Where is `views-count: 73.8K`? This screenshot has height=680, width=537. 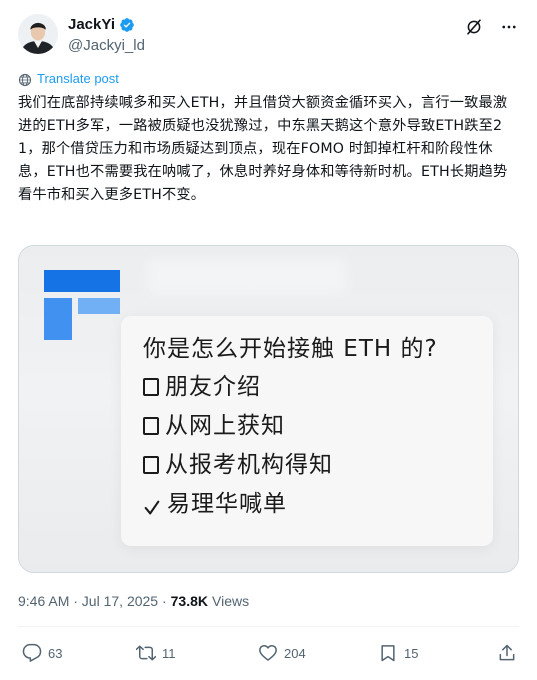 views-count: 73.8K is located at coordinates (189, 601).